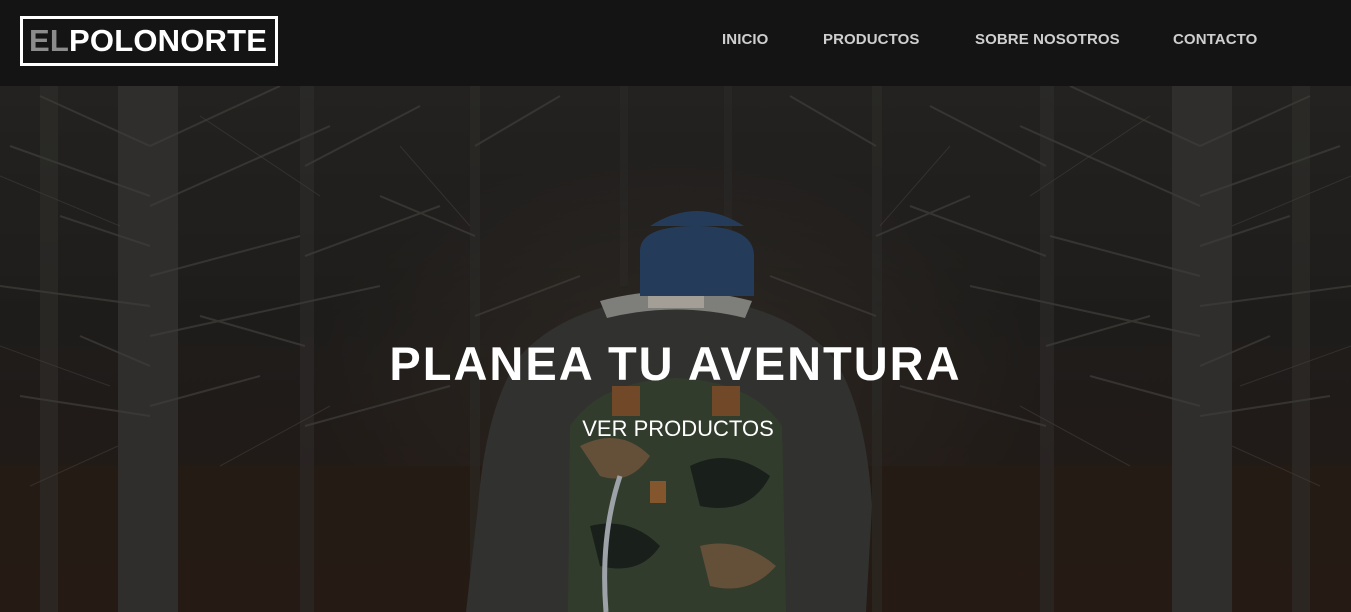 The width and height of the screenshot is (1351, 612). I want to click on main-menu: INICIO PRODUCTOS SOBRE NOSOTROS CONTACTO, so click(675, 41).